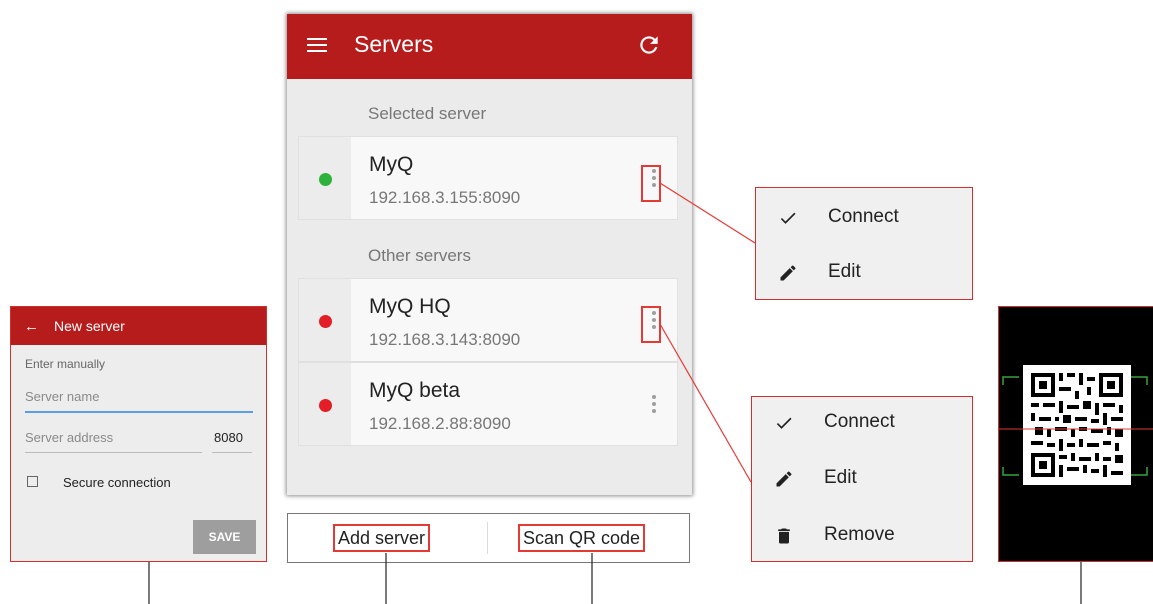 The image size is (1153, 604). I want to click on scan-qr-button: Scan QR code, so click(582, 538).